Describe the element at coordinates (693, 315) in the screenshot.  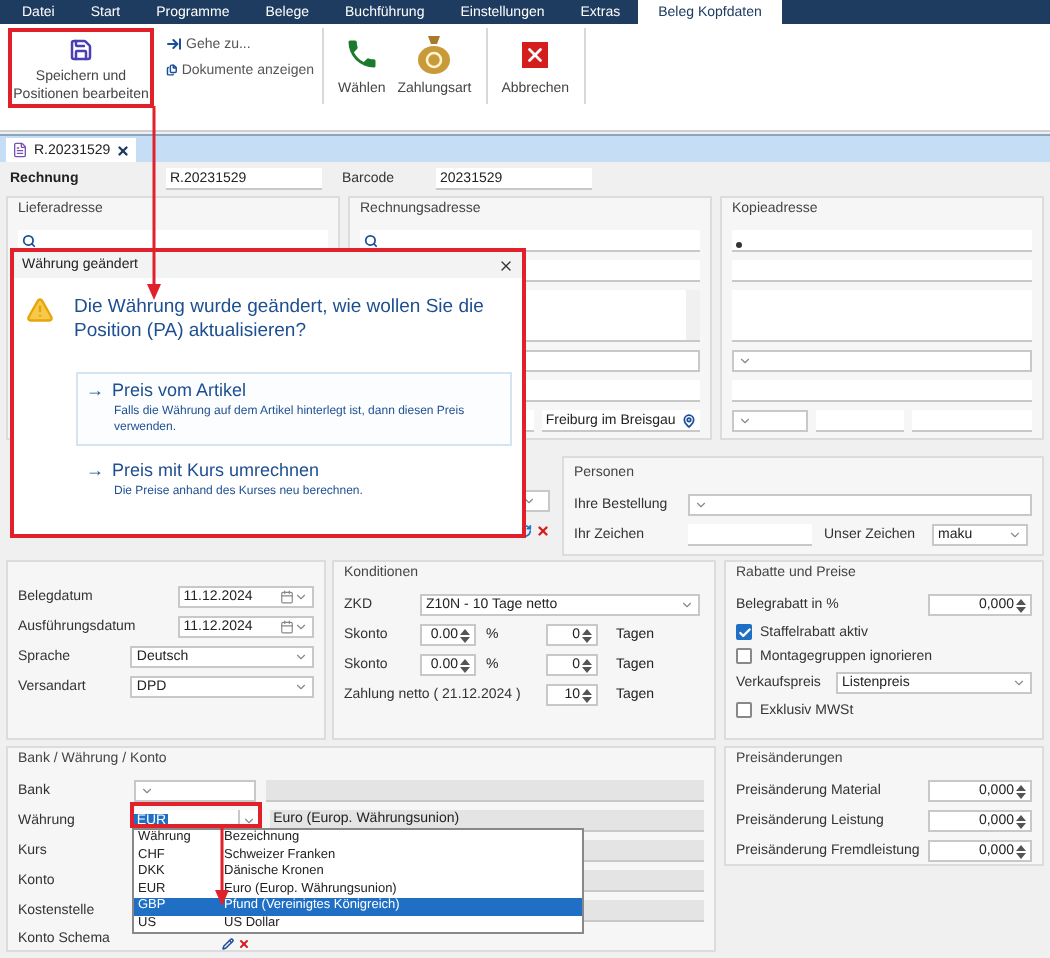
I see `scrollbar` at that location.